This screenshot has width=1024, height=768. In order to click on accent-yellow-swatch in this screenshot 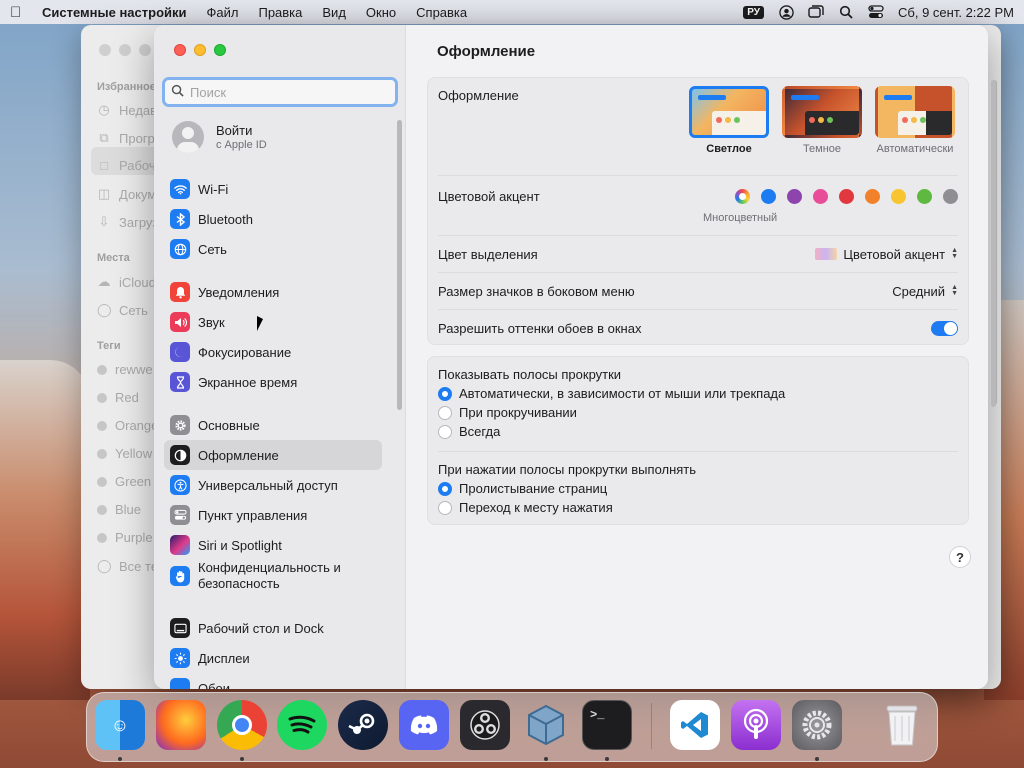, I will do `click(898, 196)`.